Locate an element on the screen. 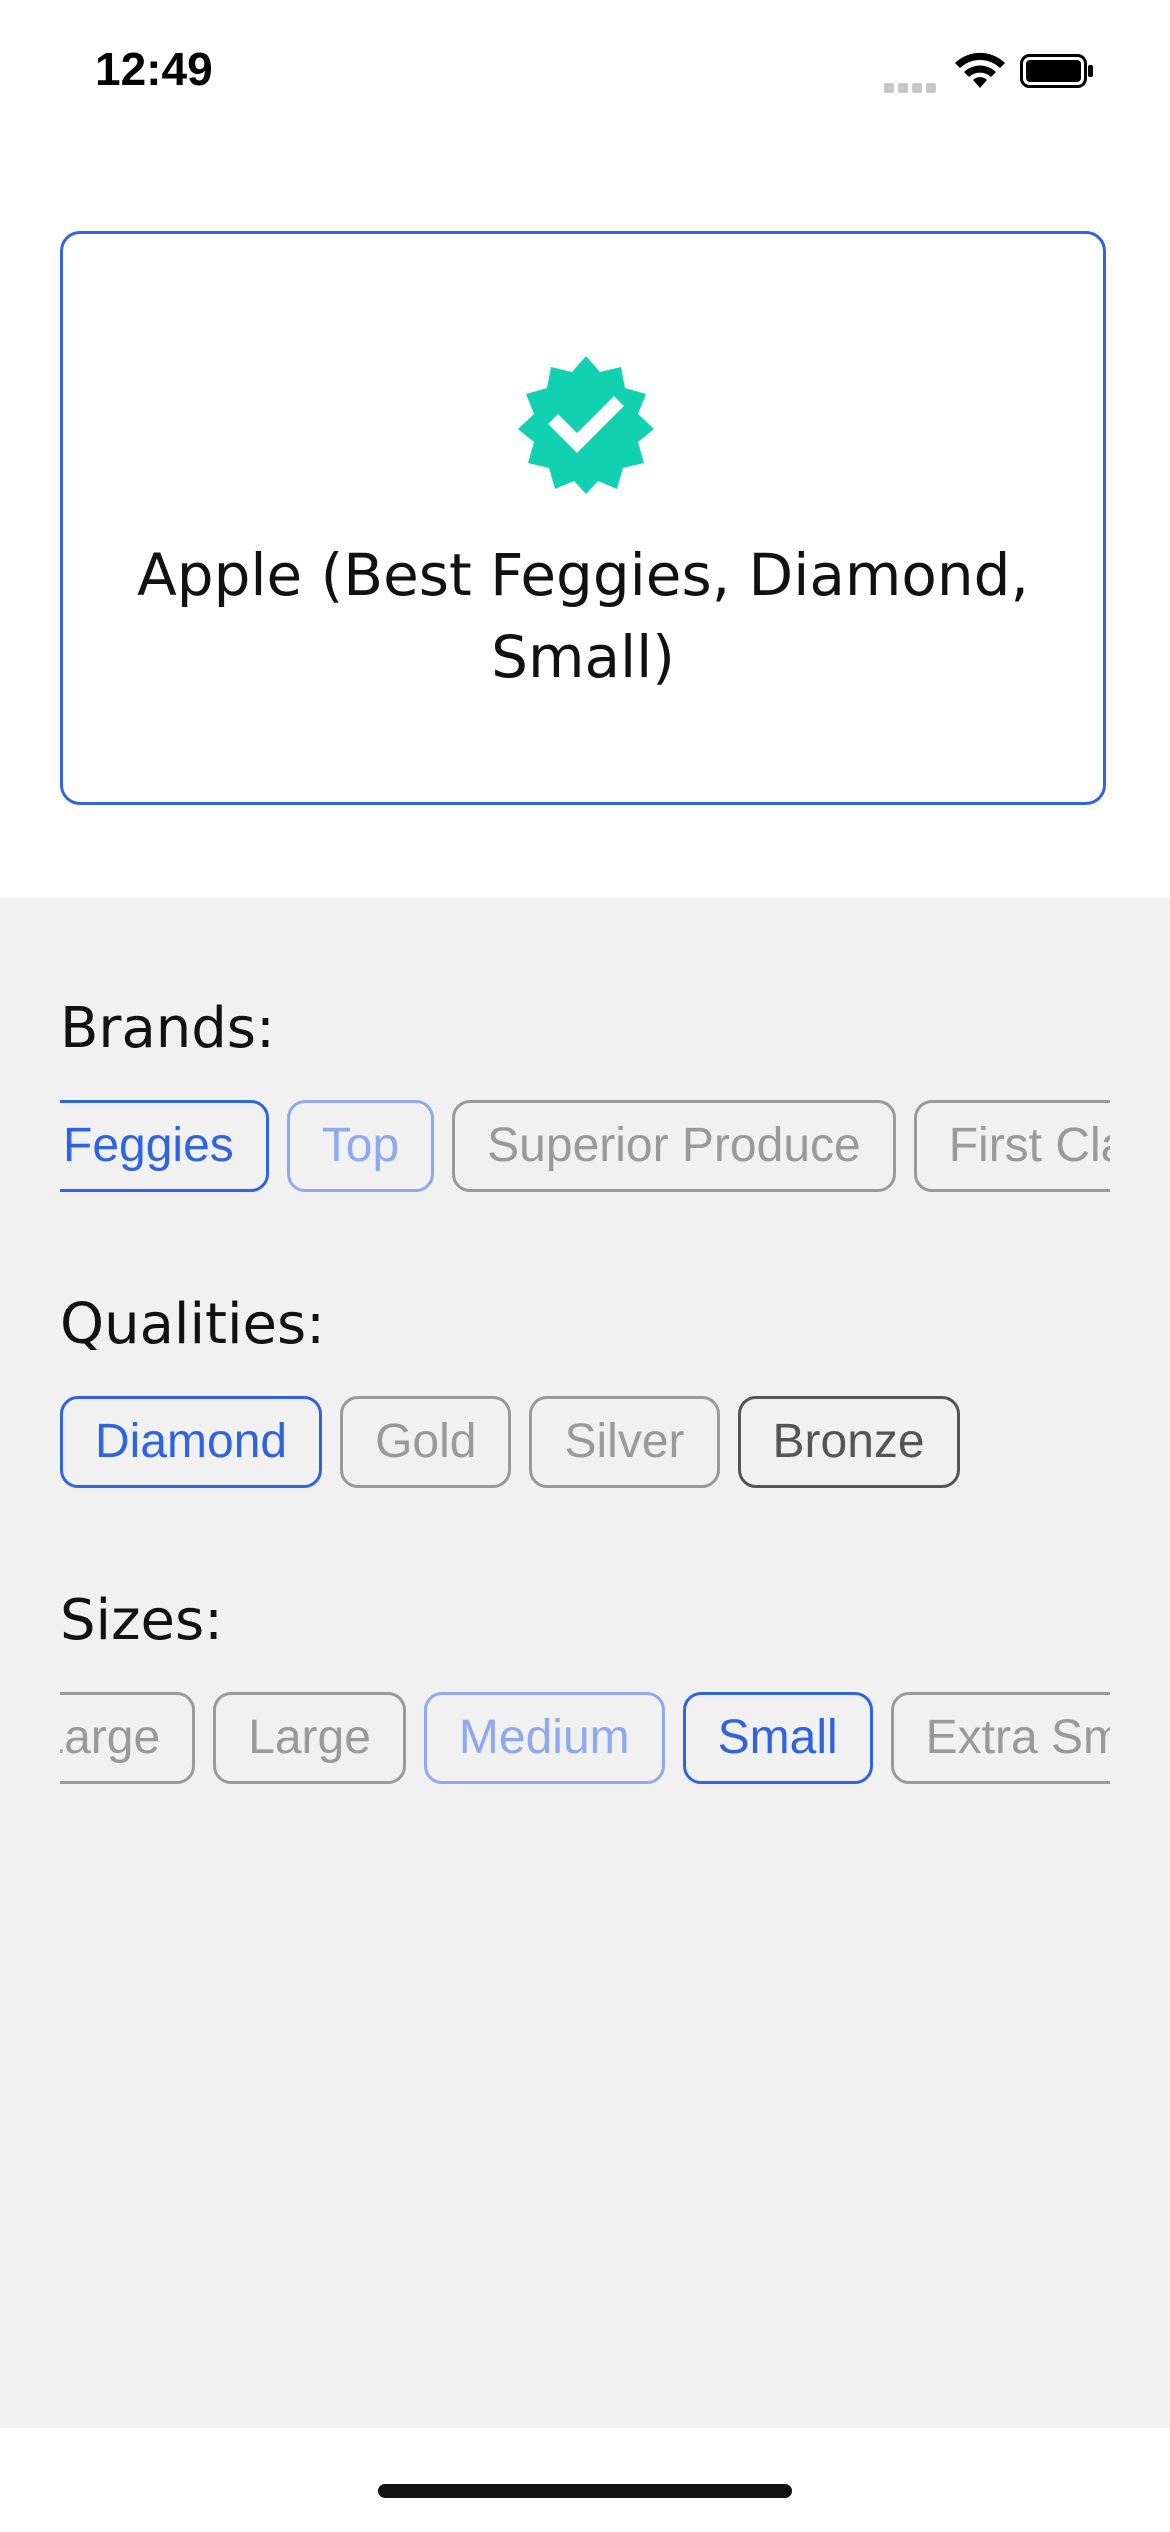 This screenshot has width=1170, height=2532. qualities-chip-row: Diamond Gold Silver Bronze is located at coordinates (585, 1446).